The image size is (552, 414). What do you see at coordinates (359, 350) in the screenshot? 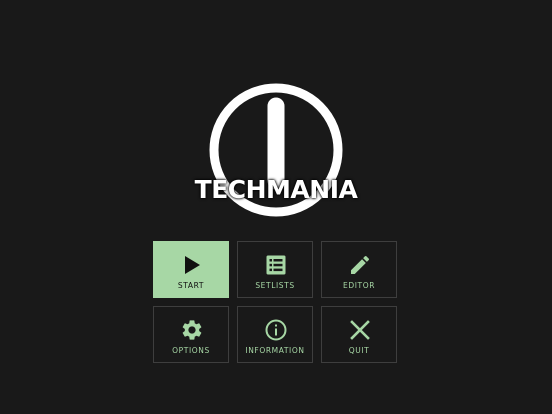
I see `quit-label: QUIT` at bounding box center [359, 350].